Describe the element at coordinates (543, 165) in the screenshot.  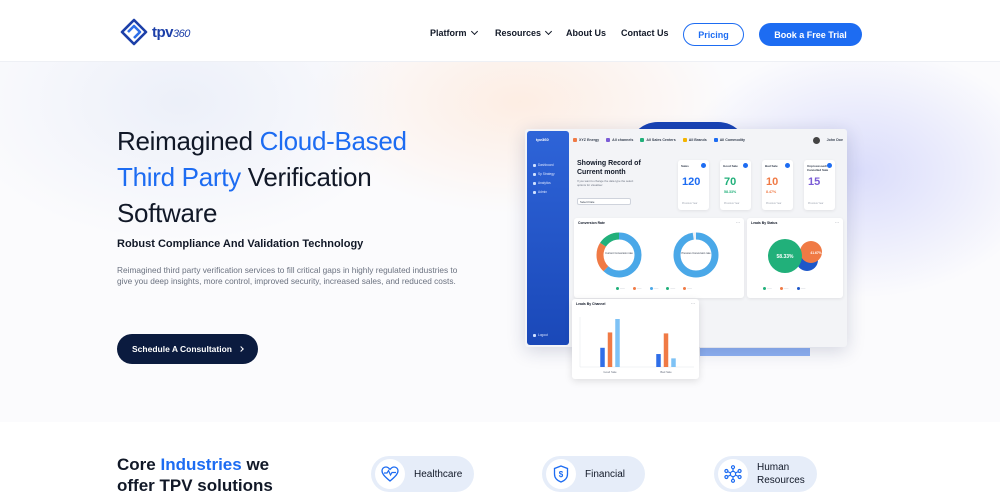
I see `sidebar-item-dashboard: Dashboard` at that location.